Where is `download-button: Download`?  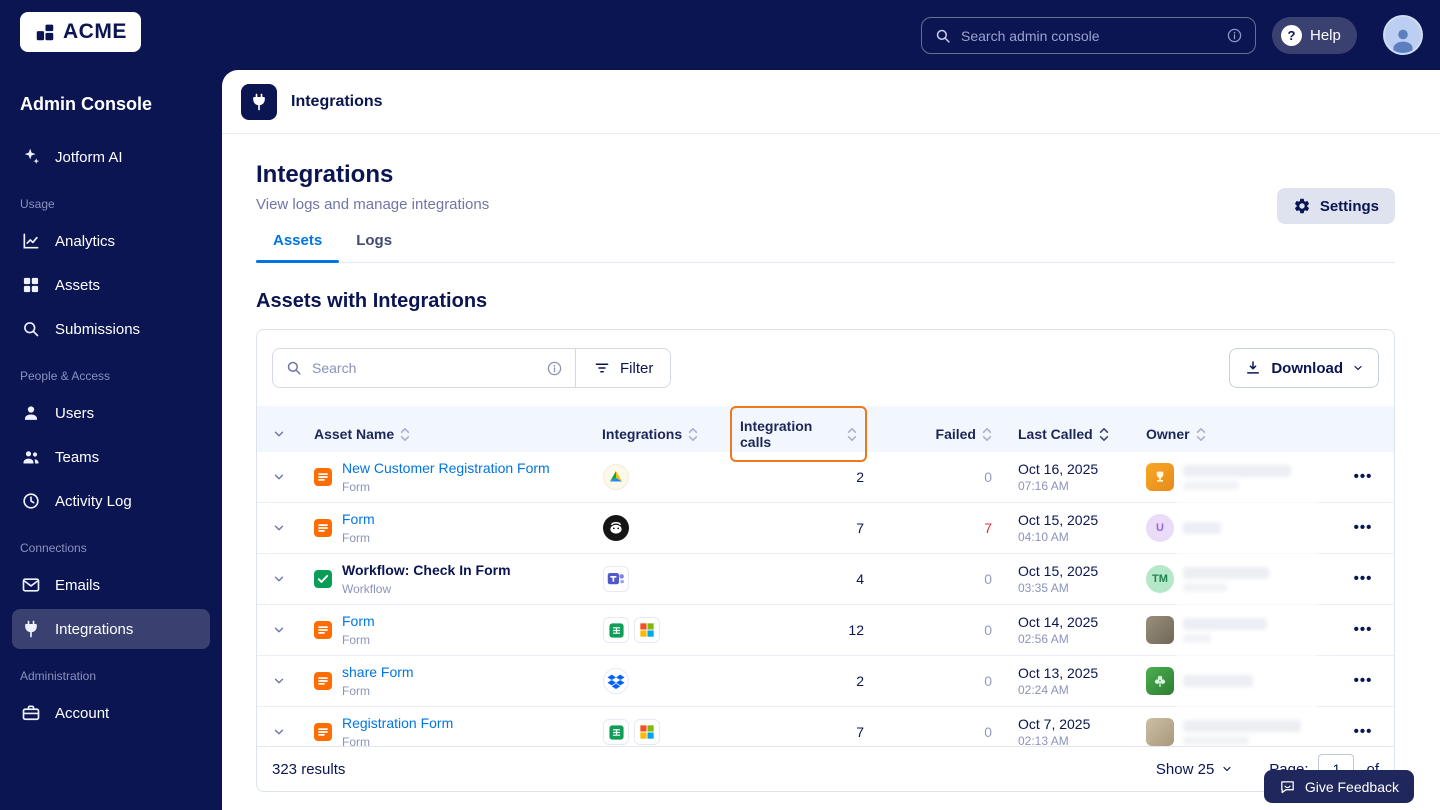 download-button: Download is located at coordinates (1304, 368).